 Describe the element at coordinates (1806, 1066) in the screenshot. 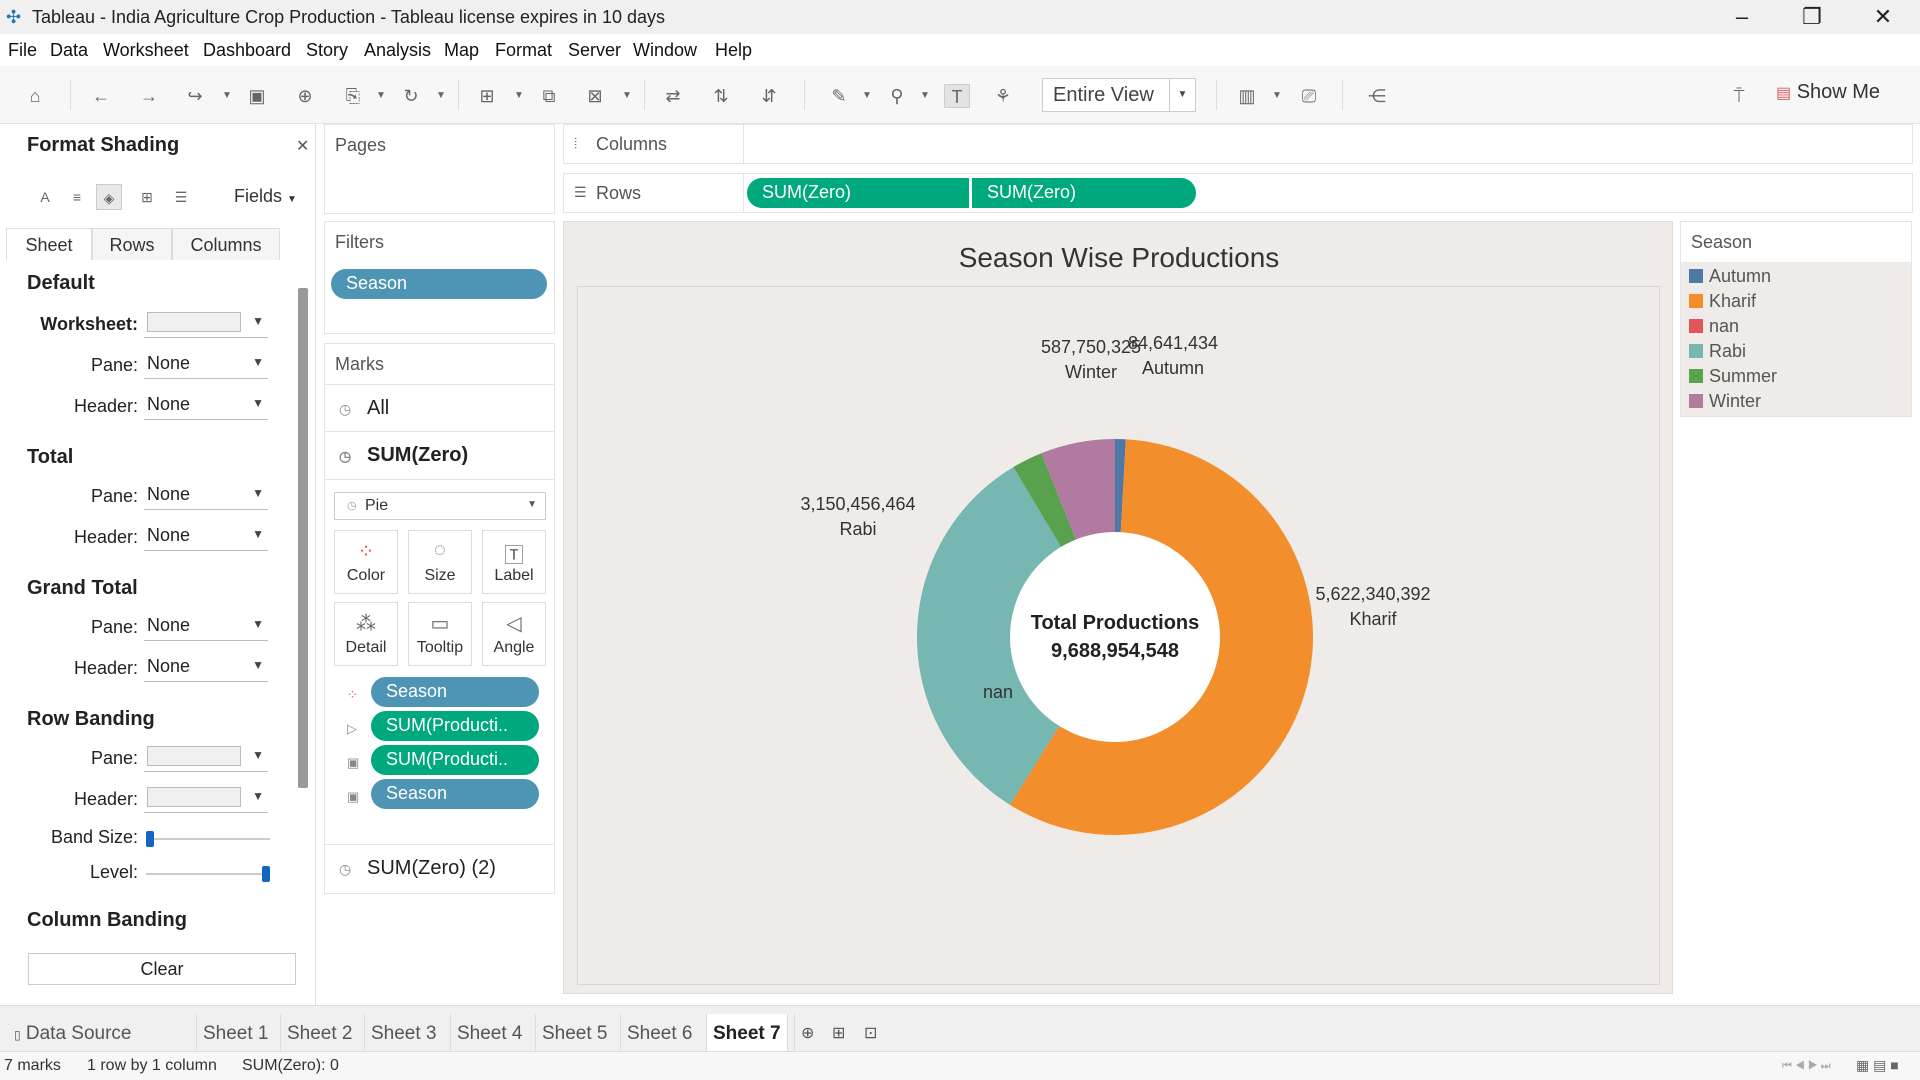

I see `tab-navigation-icon: ⏮ ◀ ▶ ⏭` at that location.